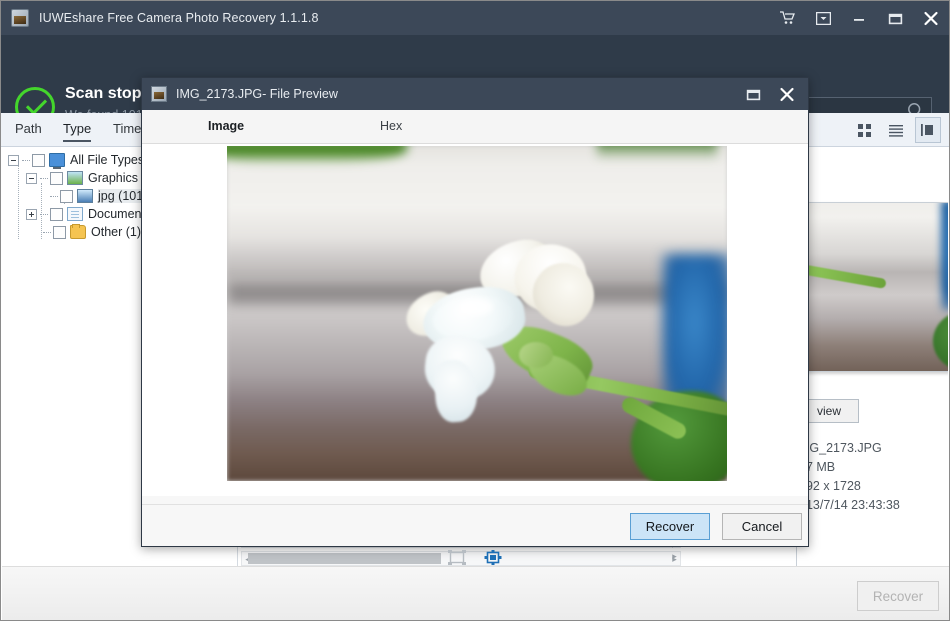 The image size is (950, 621). What do you see at coordinates (493, 557) in the screenshot?
I see `actual-size-icon` at bounding box center [493, 557].